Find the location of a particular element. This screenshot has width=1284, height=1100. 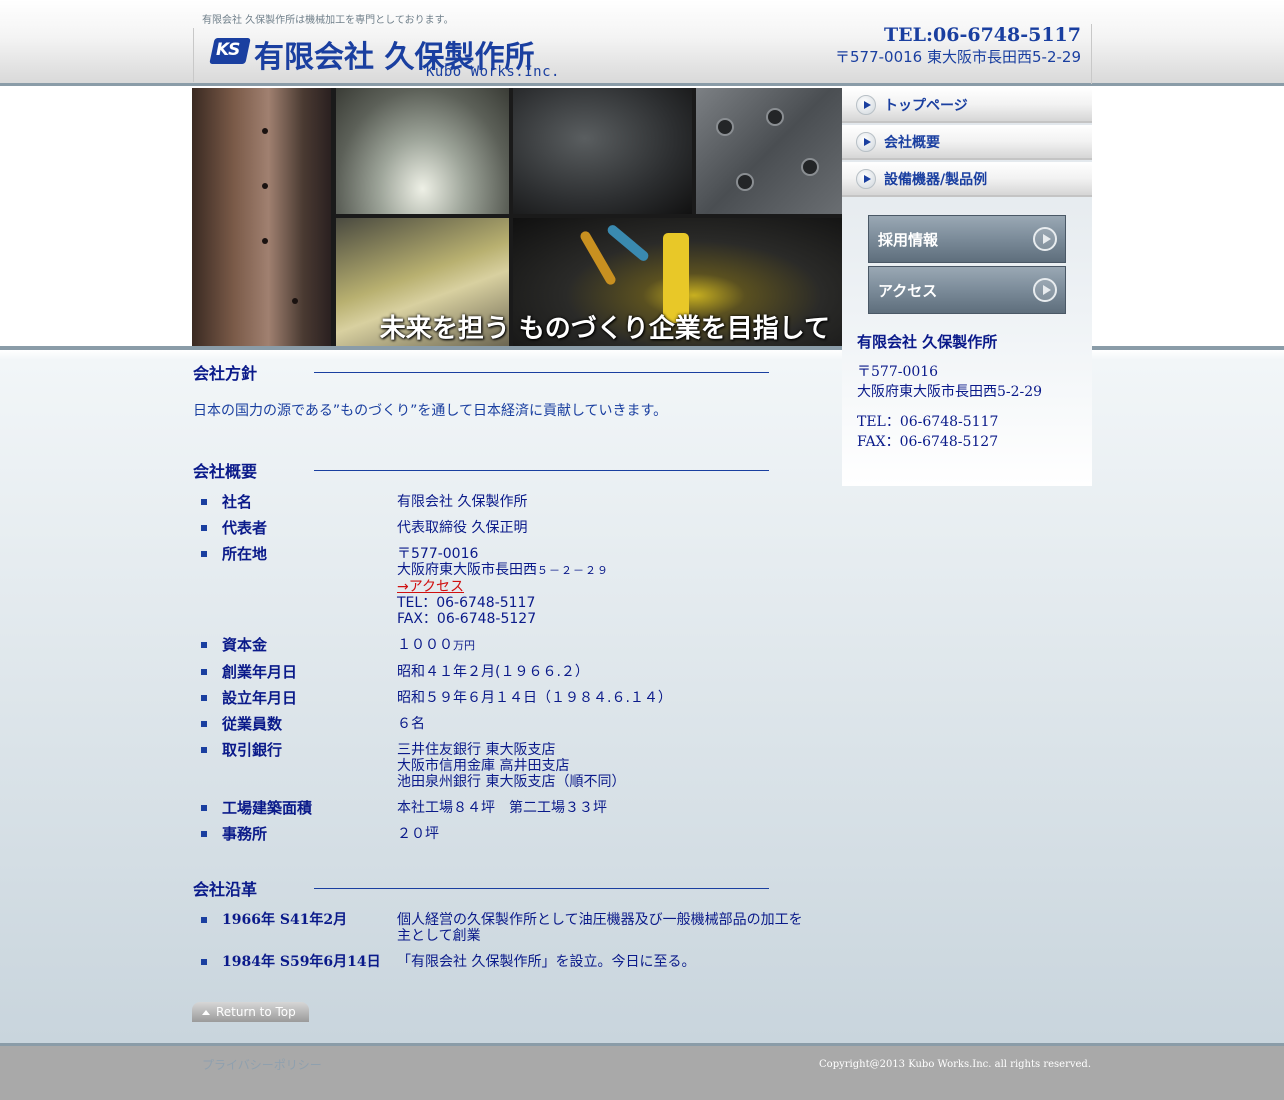

return-to-top-button: Return to Top is located at coordinates (250, 1012).